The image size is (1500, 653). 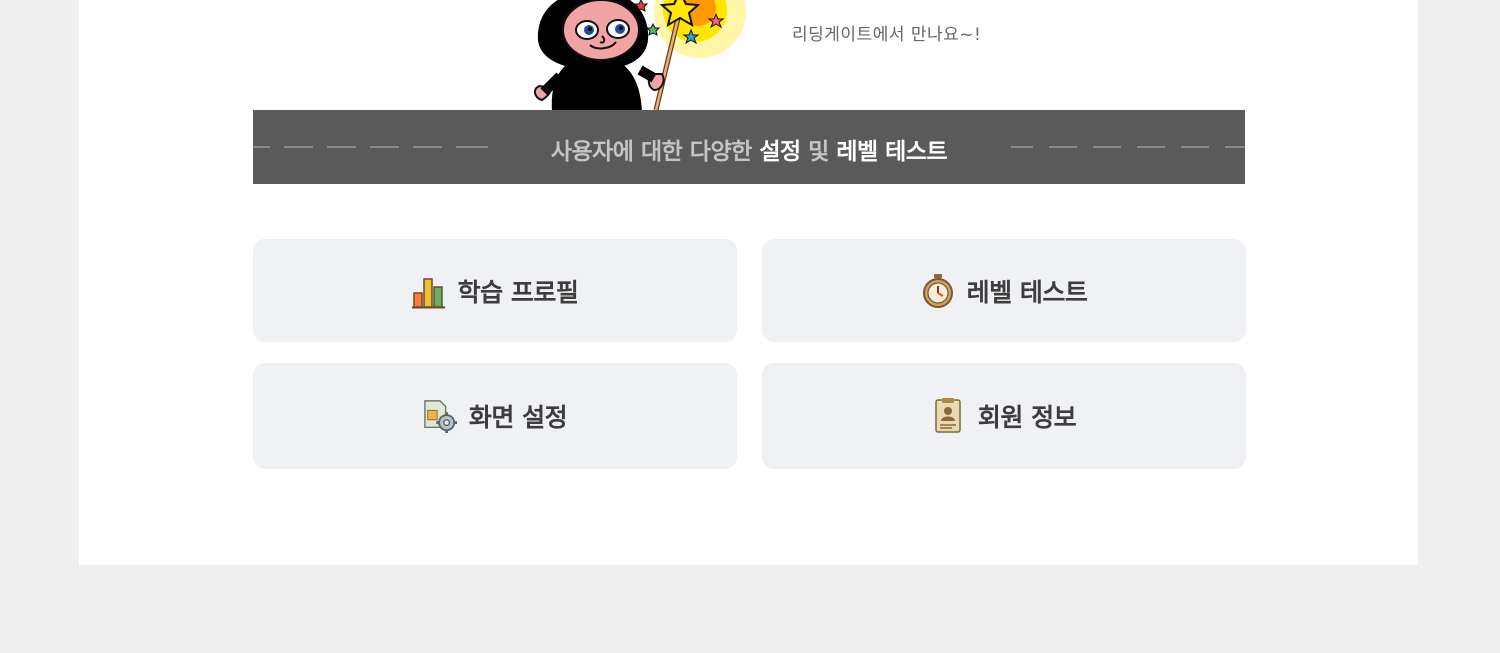 I want to click on banner-dash-decoration-right, so click(x=1128, y=147).